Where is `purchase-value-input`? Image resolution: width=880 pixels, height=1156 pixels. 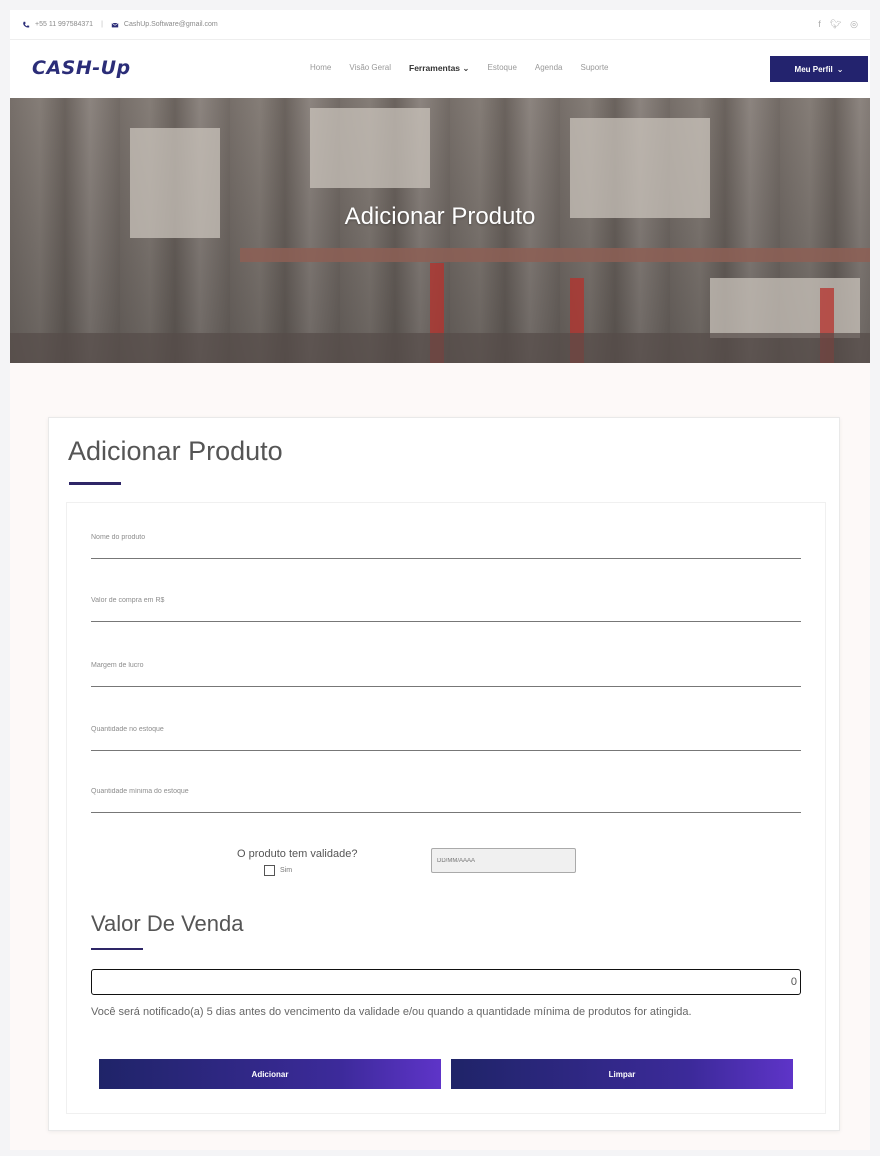
purchase-value-input is located at coordinates (446, 600).